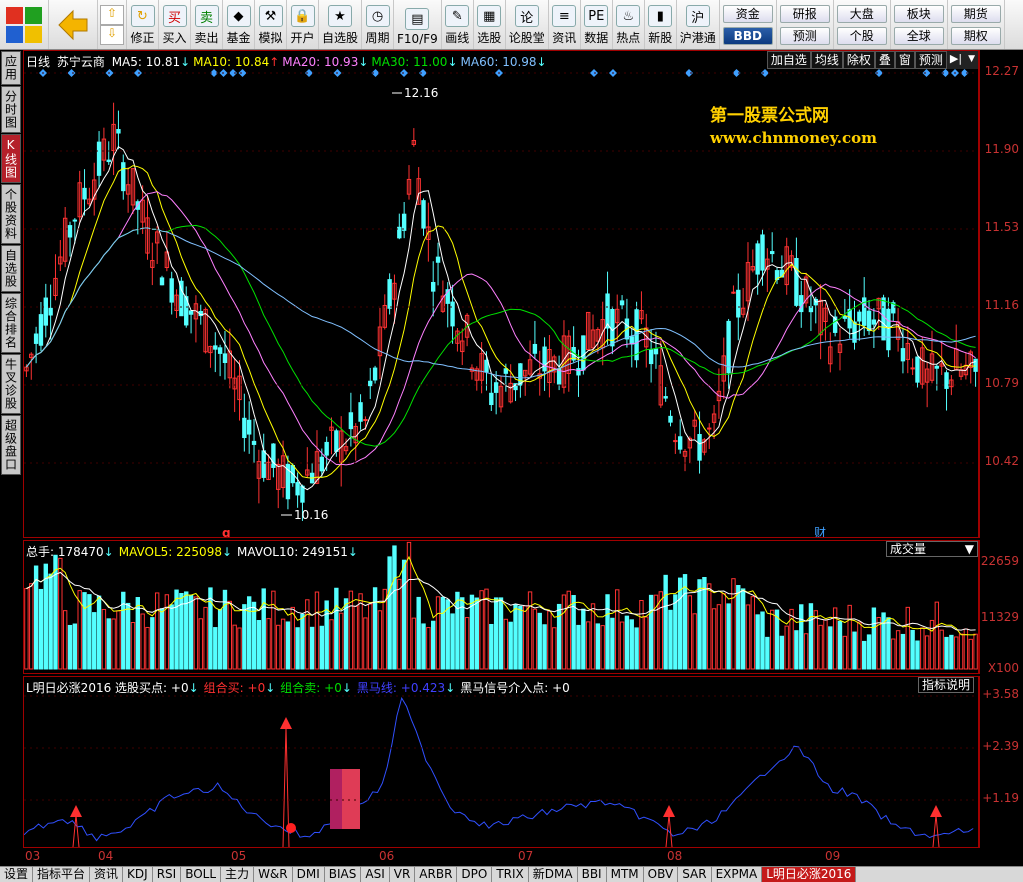  What do you see at coordinates (273, 874) in the screenshot?
I see `tab-W&R: W&R` at bounding box center [273, 874].